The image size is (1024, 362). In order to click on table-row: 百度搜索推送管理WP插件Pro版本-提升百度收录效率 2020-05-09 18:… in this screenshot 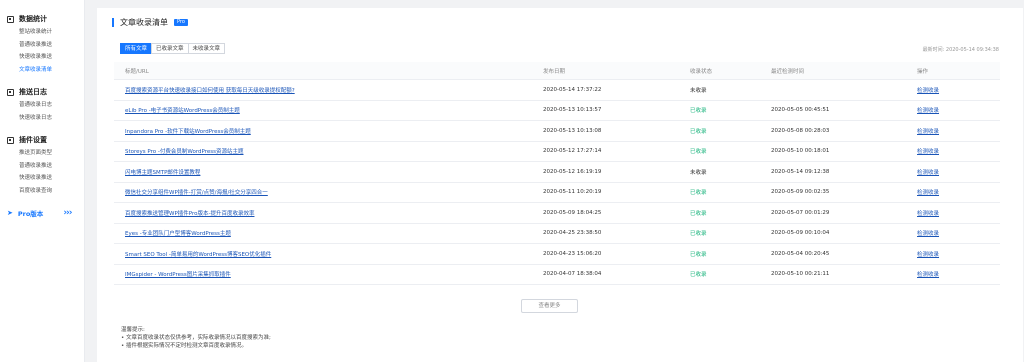, I will do `click(557, 213)`.